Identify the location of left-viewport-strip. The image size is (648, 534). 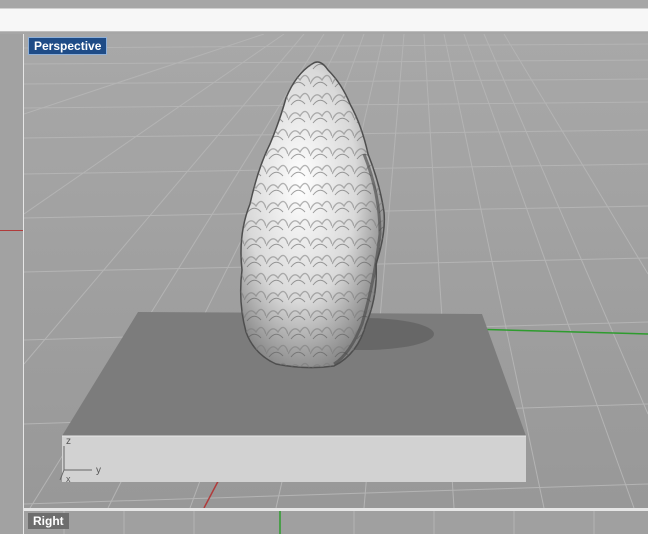
(12, 284).